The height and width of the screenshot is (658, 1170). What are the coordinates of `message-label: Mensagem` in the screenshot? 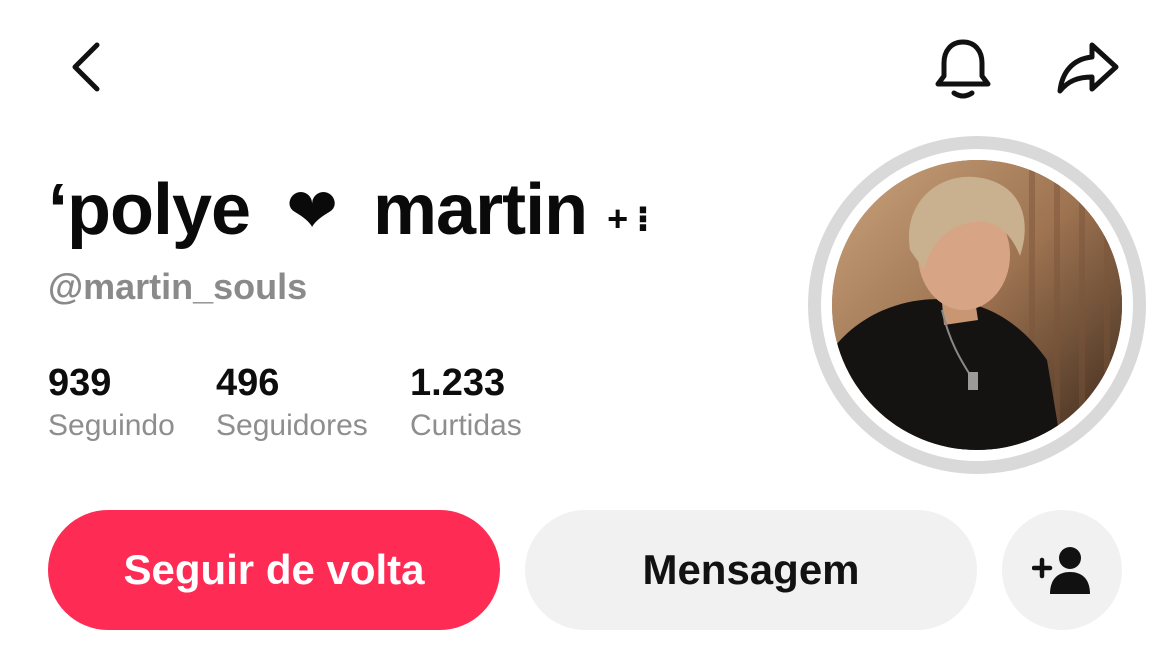 It's located at (751, 569).